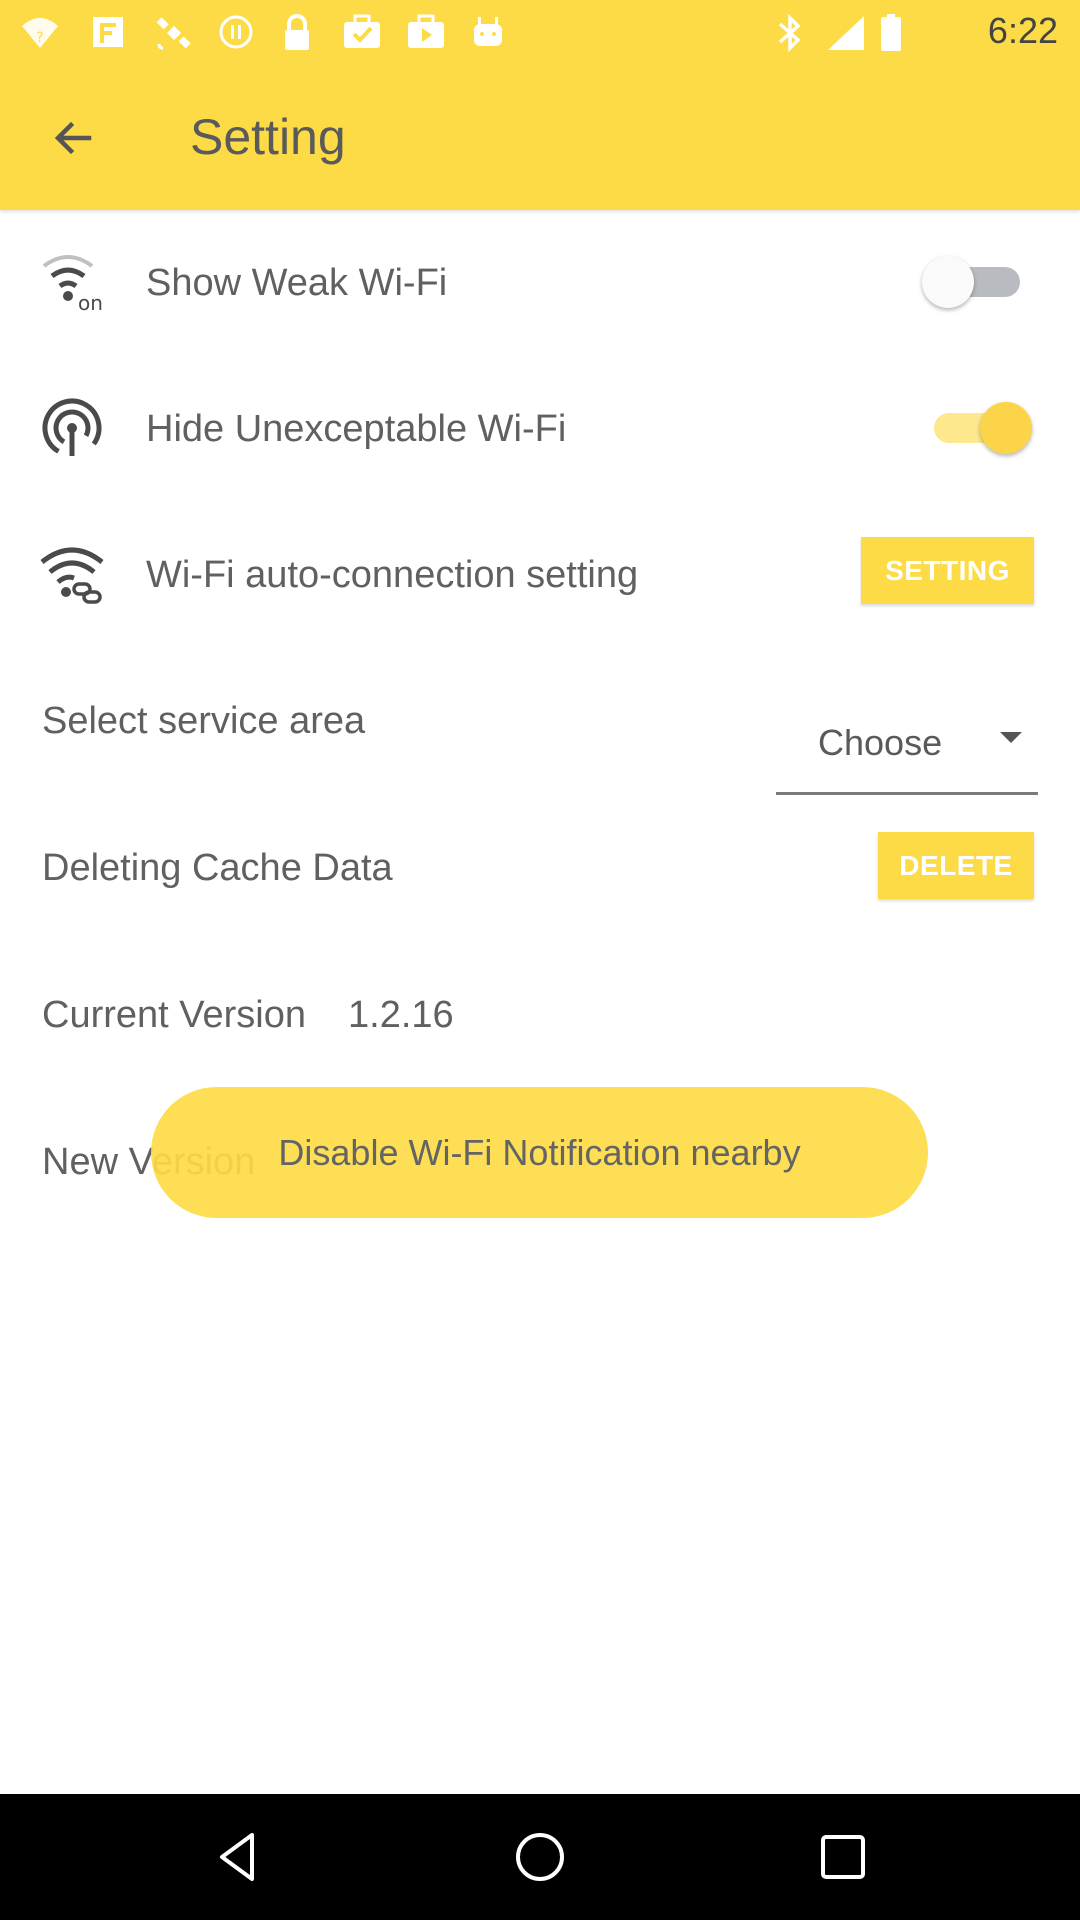 The image size is (1080, 1920). What do you see at coordinates (540, 33) in the screenshot?
I see `status-bar: ? 6:22` at bounding box center [540, 33].